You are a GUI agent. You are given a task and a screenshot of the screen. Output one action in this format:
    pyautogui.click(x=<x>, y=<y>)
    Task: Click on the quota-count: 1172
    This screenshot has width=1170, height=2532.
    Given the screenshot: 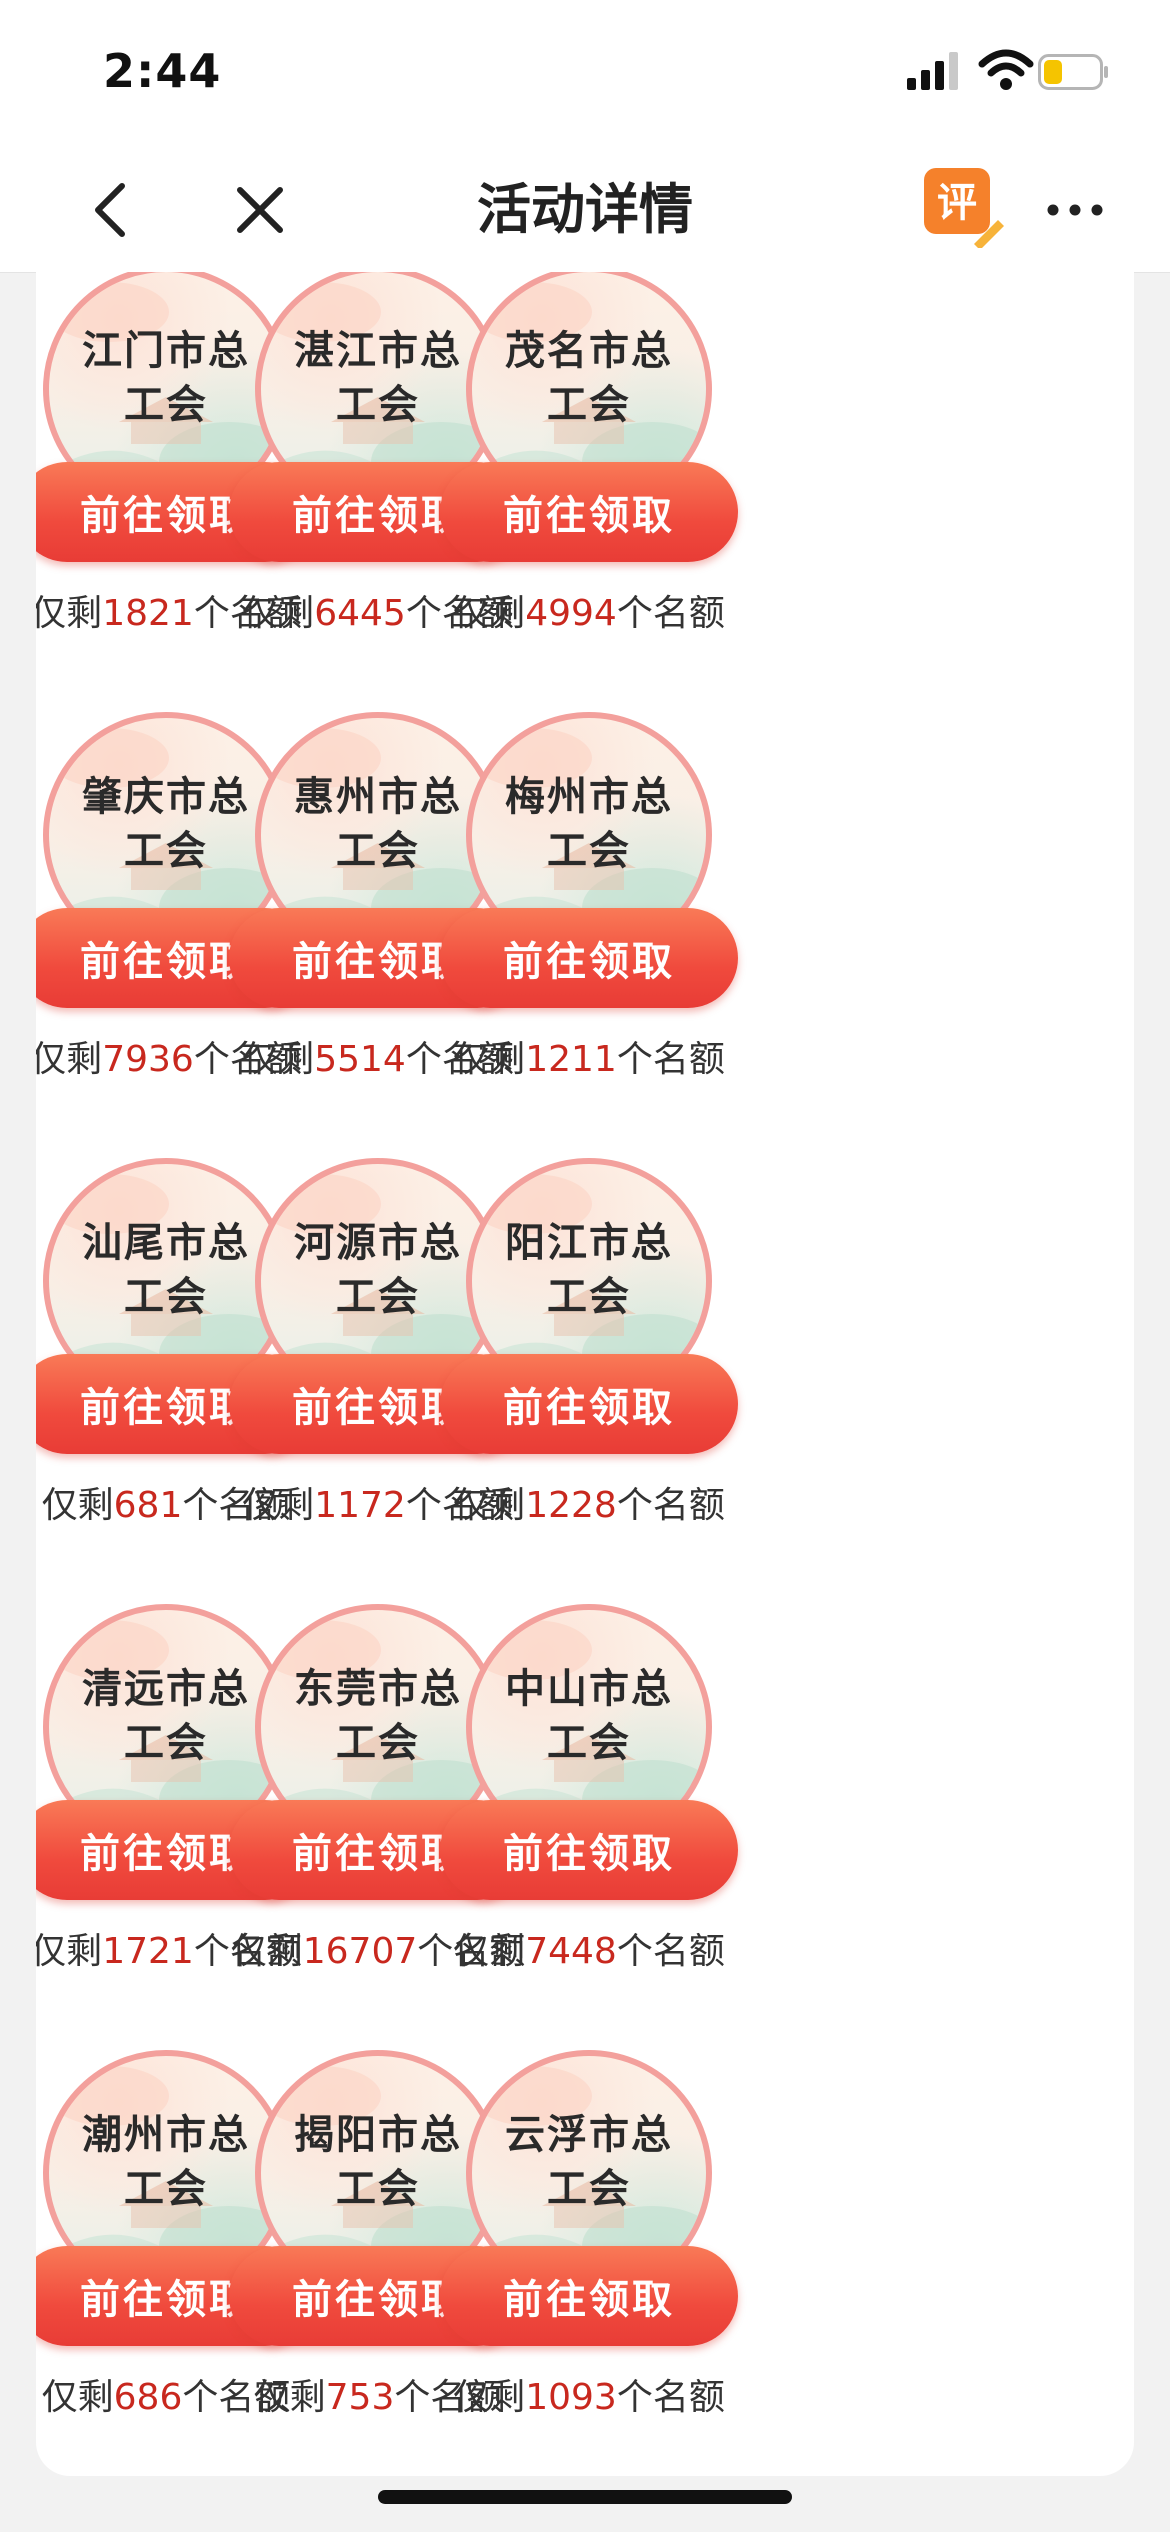 What is the action you would take?
    pyautogui.click(x=360, y=1505)
    